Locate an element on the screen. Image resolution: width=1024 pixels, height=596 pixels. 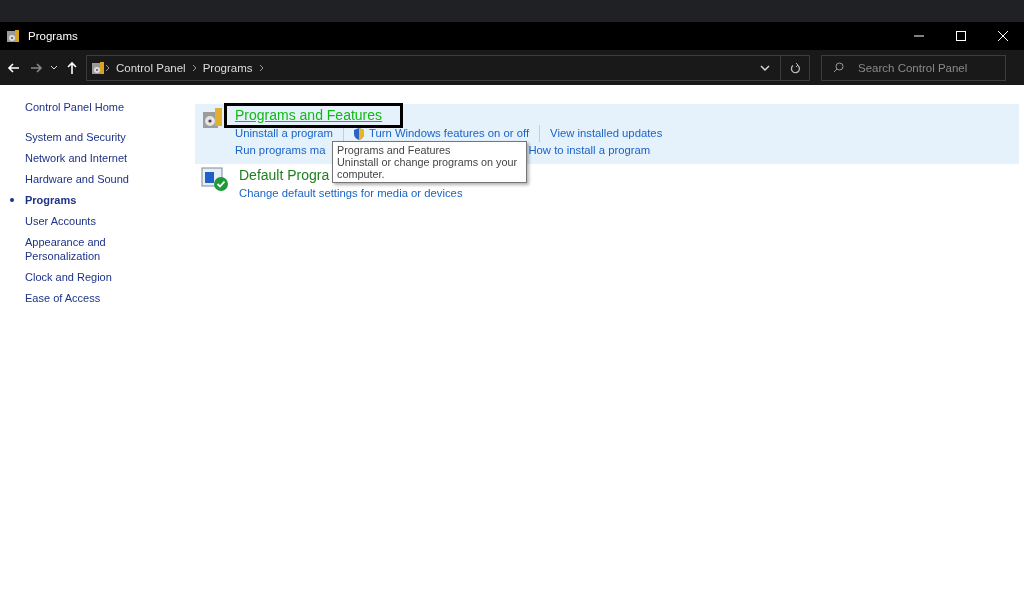
task-link: Change default settings for media or devices is located at coordinates (351, 193).